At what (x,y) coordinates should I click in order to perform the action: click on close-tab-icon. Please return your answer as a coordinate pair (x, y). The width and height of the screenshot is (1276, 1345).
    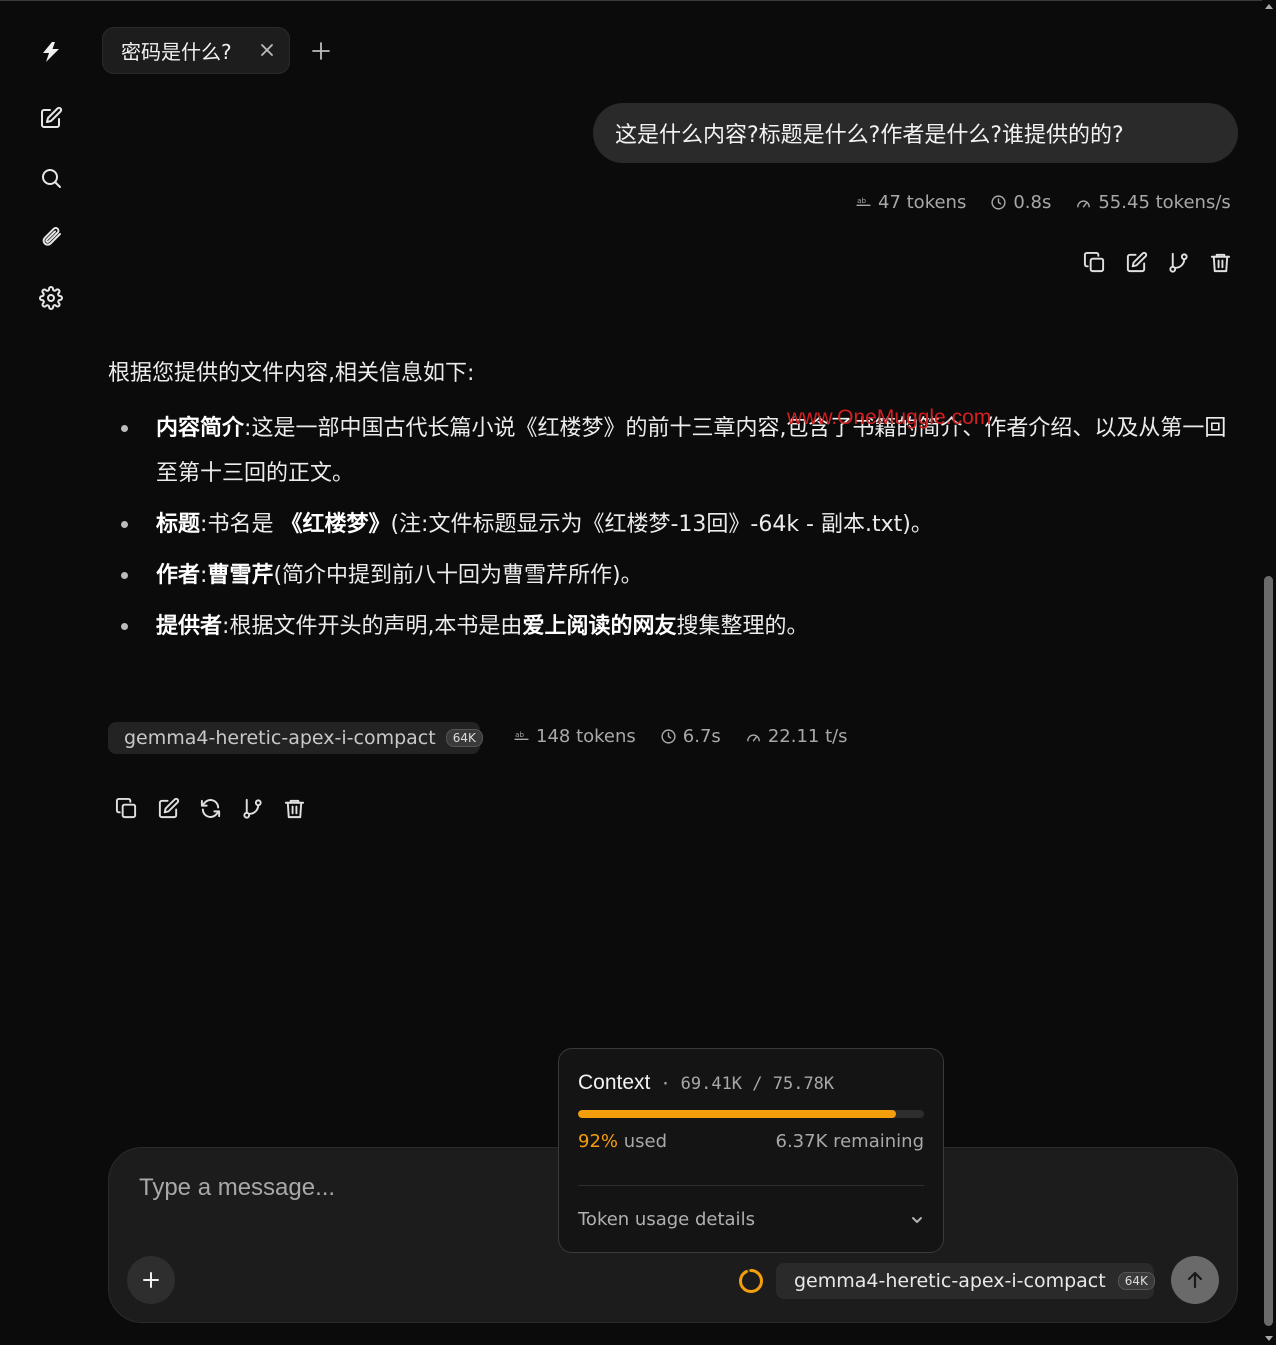
    Looking at the image, I should click on (267, 50).